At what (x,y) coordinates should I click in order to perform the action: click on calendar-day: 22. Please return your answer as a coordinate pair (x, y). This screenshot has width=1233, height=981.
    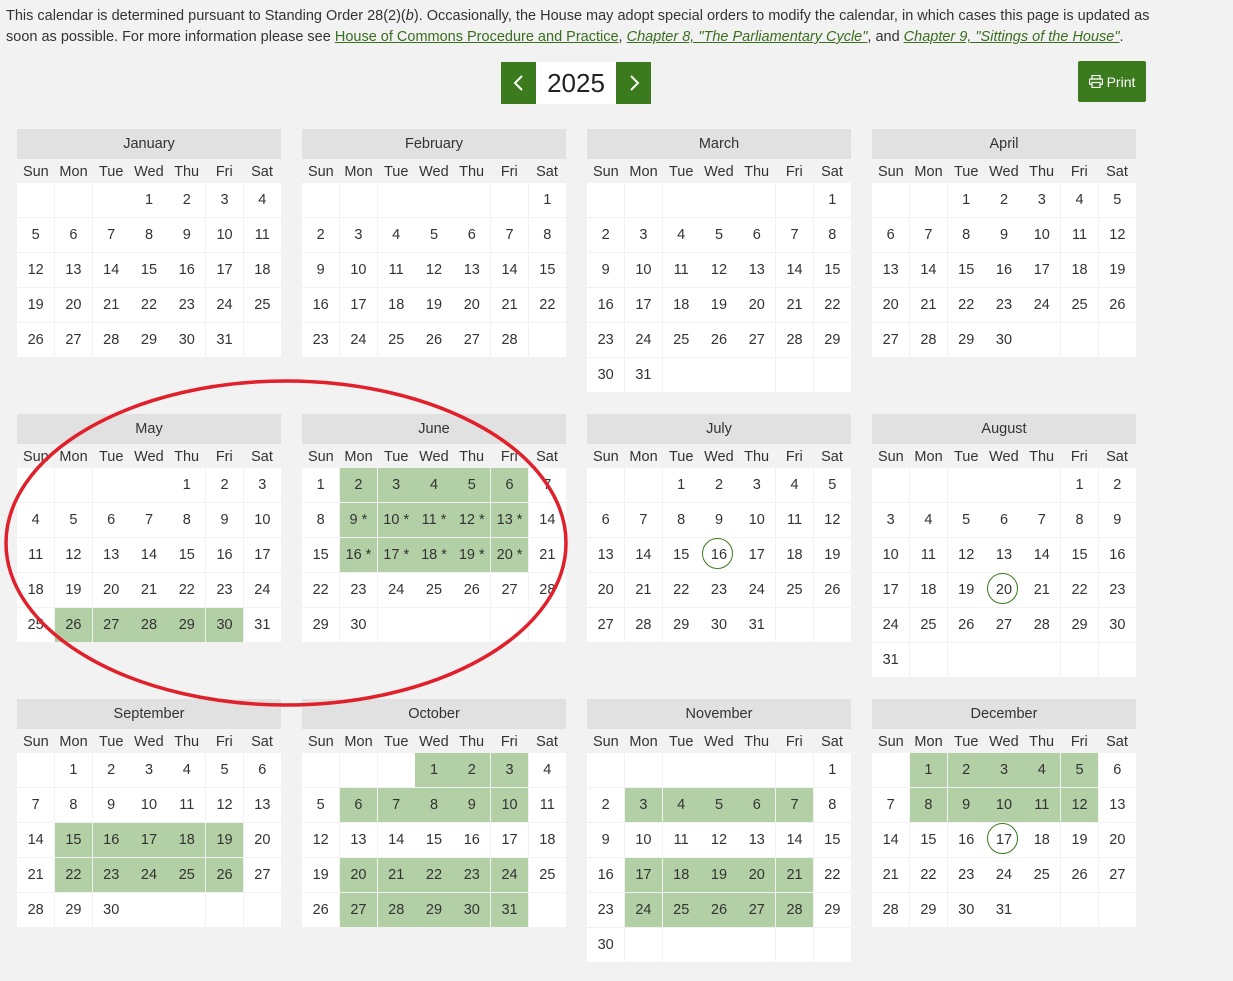
    Looking at the image, I should click on (547, 305).